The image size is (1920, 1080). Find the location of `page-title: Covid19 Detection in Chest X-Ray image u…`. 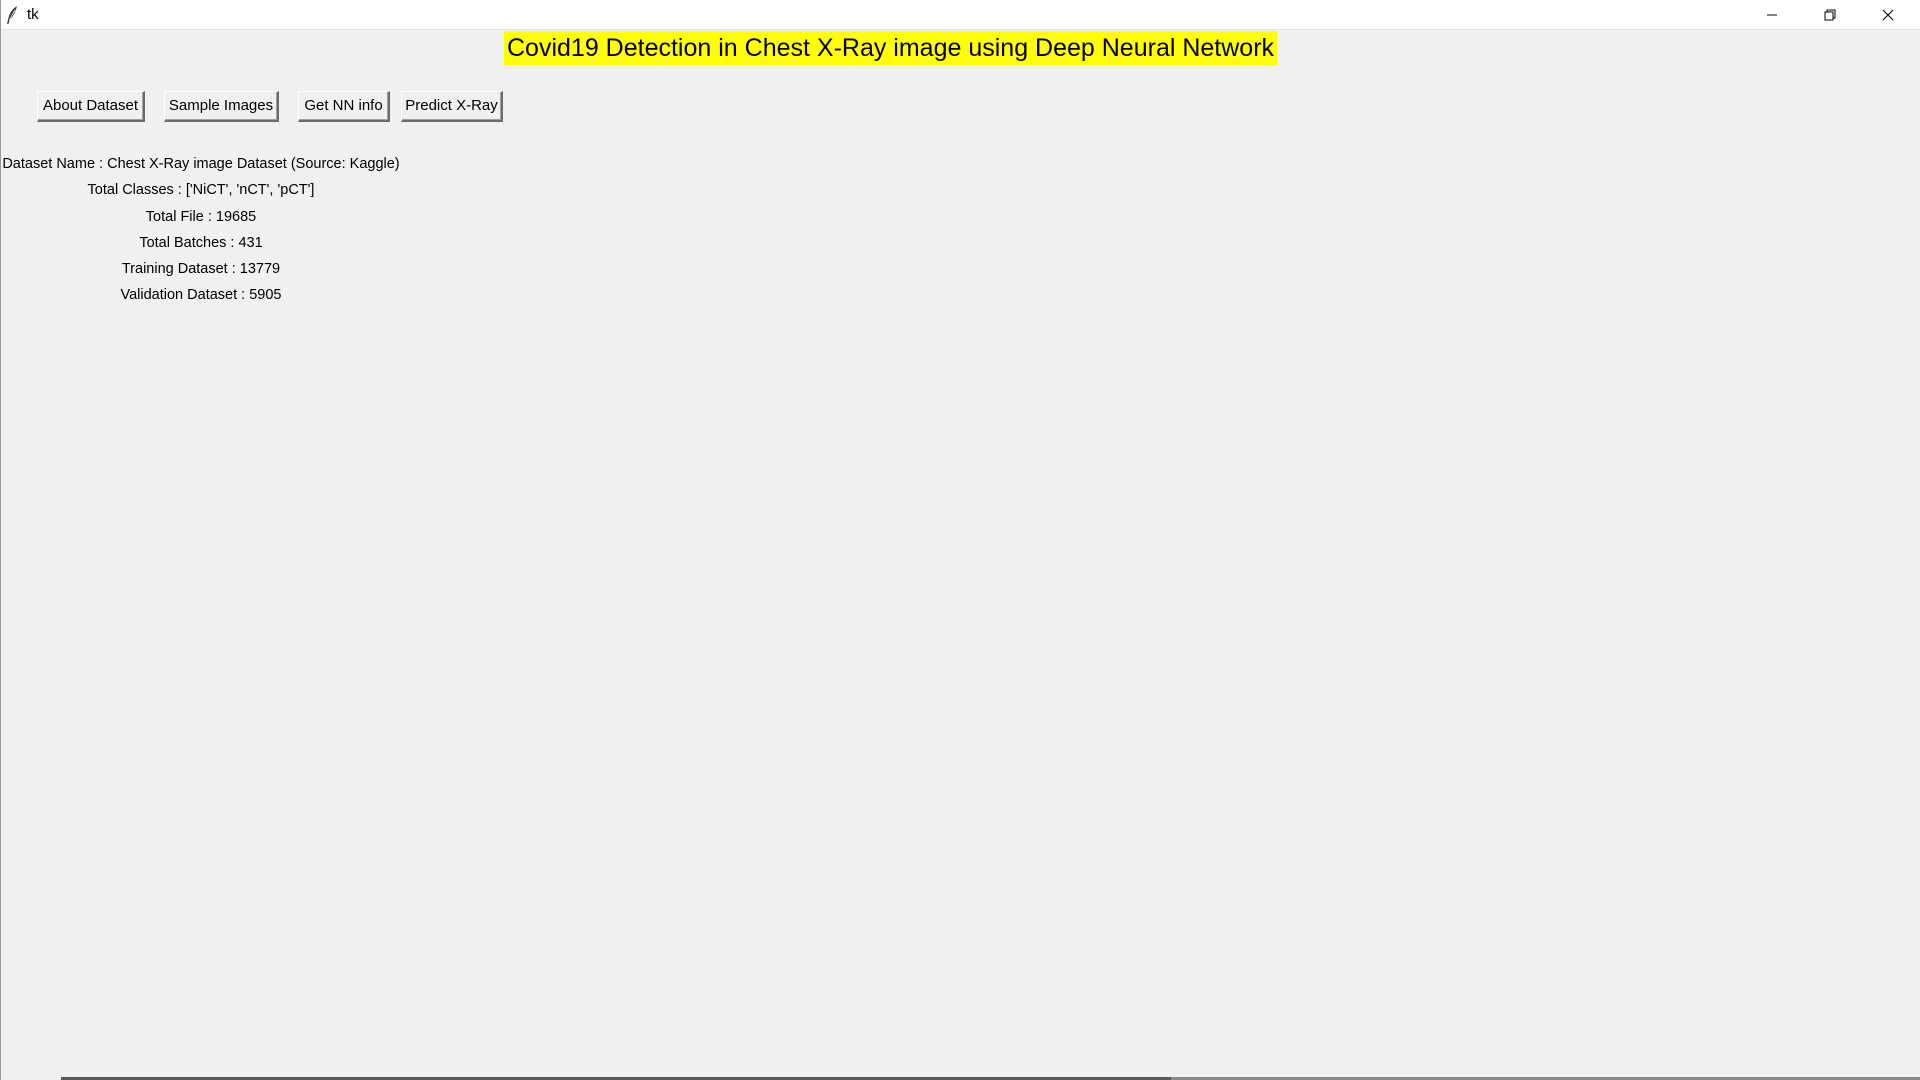

page-title: Covid19 Detection in Chest X-Ray image u… is located at coordinates (891, 48).